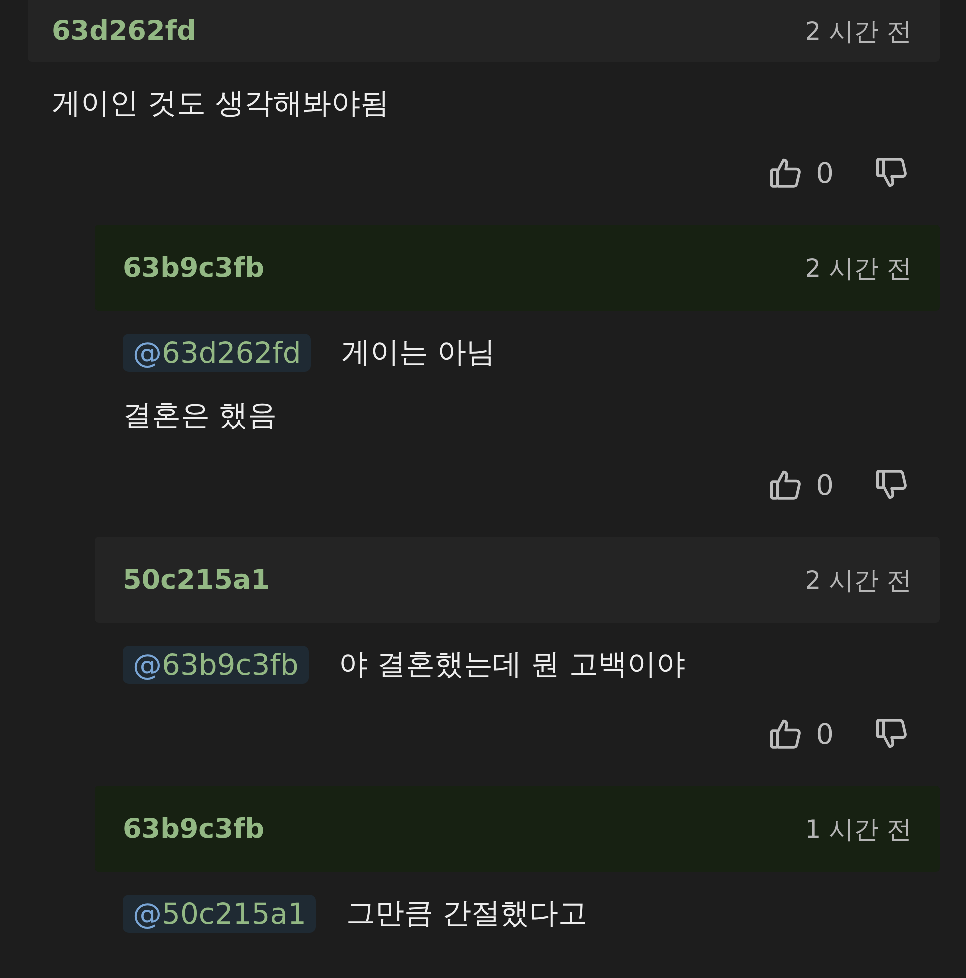 The height and width of the screenshot is (978, 966). I want to click on comment-text: 결혼은 했음, so click(200, 415).